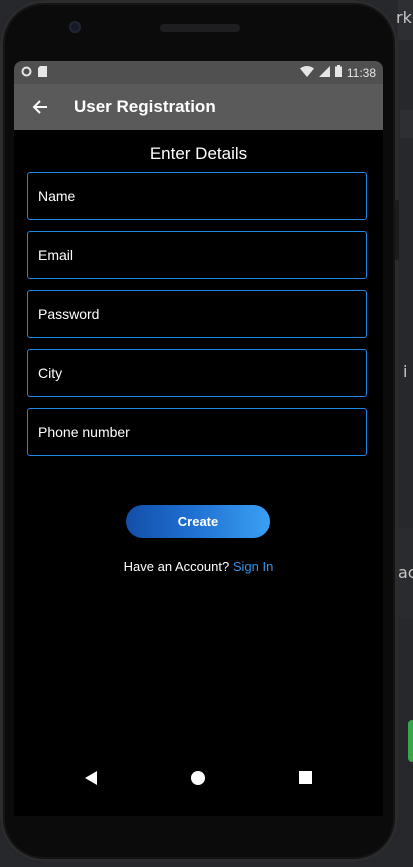 This screenshot has width=413, height=867. What do you see at coordinates (406, 124) in the screenshot?
I see `background-window-strip` at bounding box center [406, 124].